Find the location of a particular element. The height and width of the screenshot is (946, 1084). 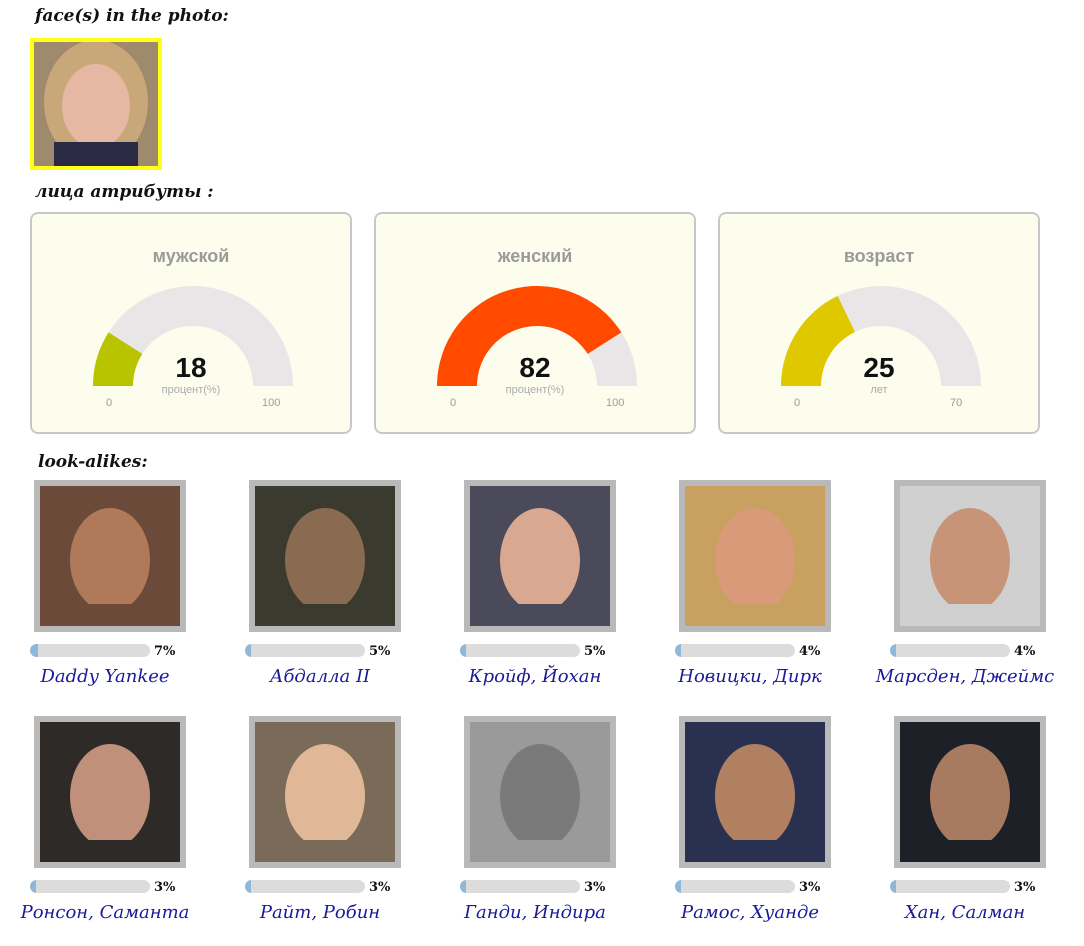

gauge-value: 25 is located at coordinates (879, 367).